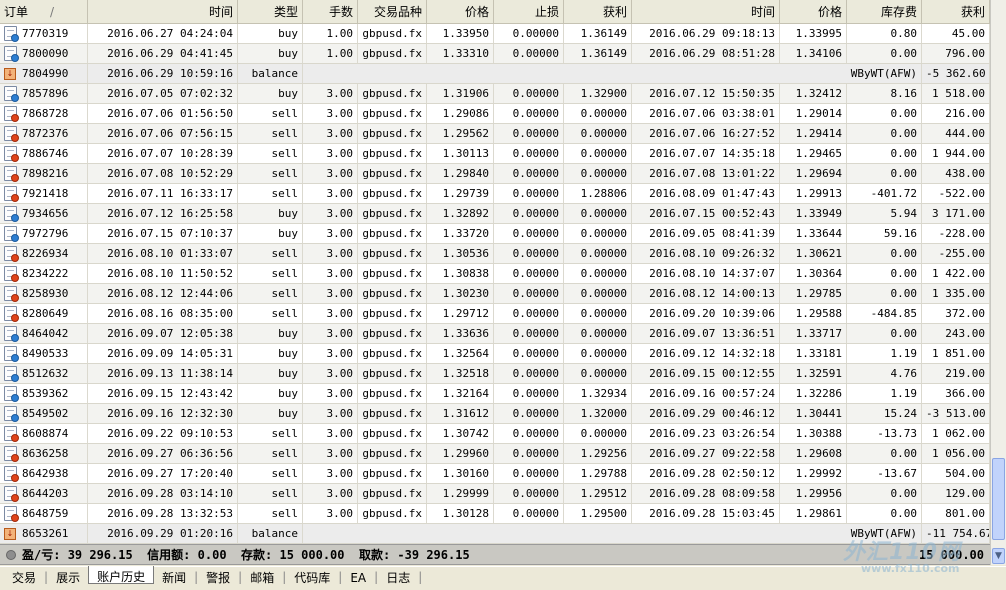  What do you see at coordinates (163, 293) in the screenshot?
I see `cell-open-time: 2016.08.12 12:44:06` at bounding box center [163, 293].